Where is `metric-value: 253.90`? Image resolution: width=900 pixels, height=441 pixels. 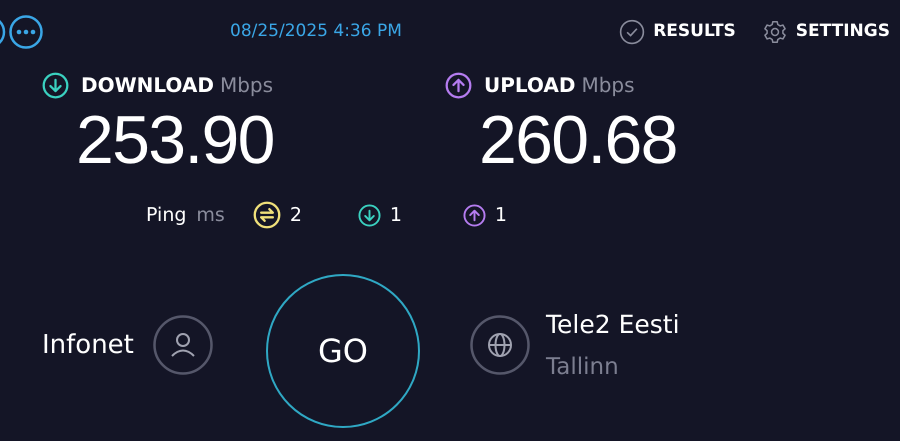 metric-value: 253.90 is located at coordinates (175, 140).